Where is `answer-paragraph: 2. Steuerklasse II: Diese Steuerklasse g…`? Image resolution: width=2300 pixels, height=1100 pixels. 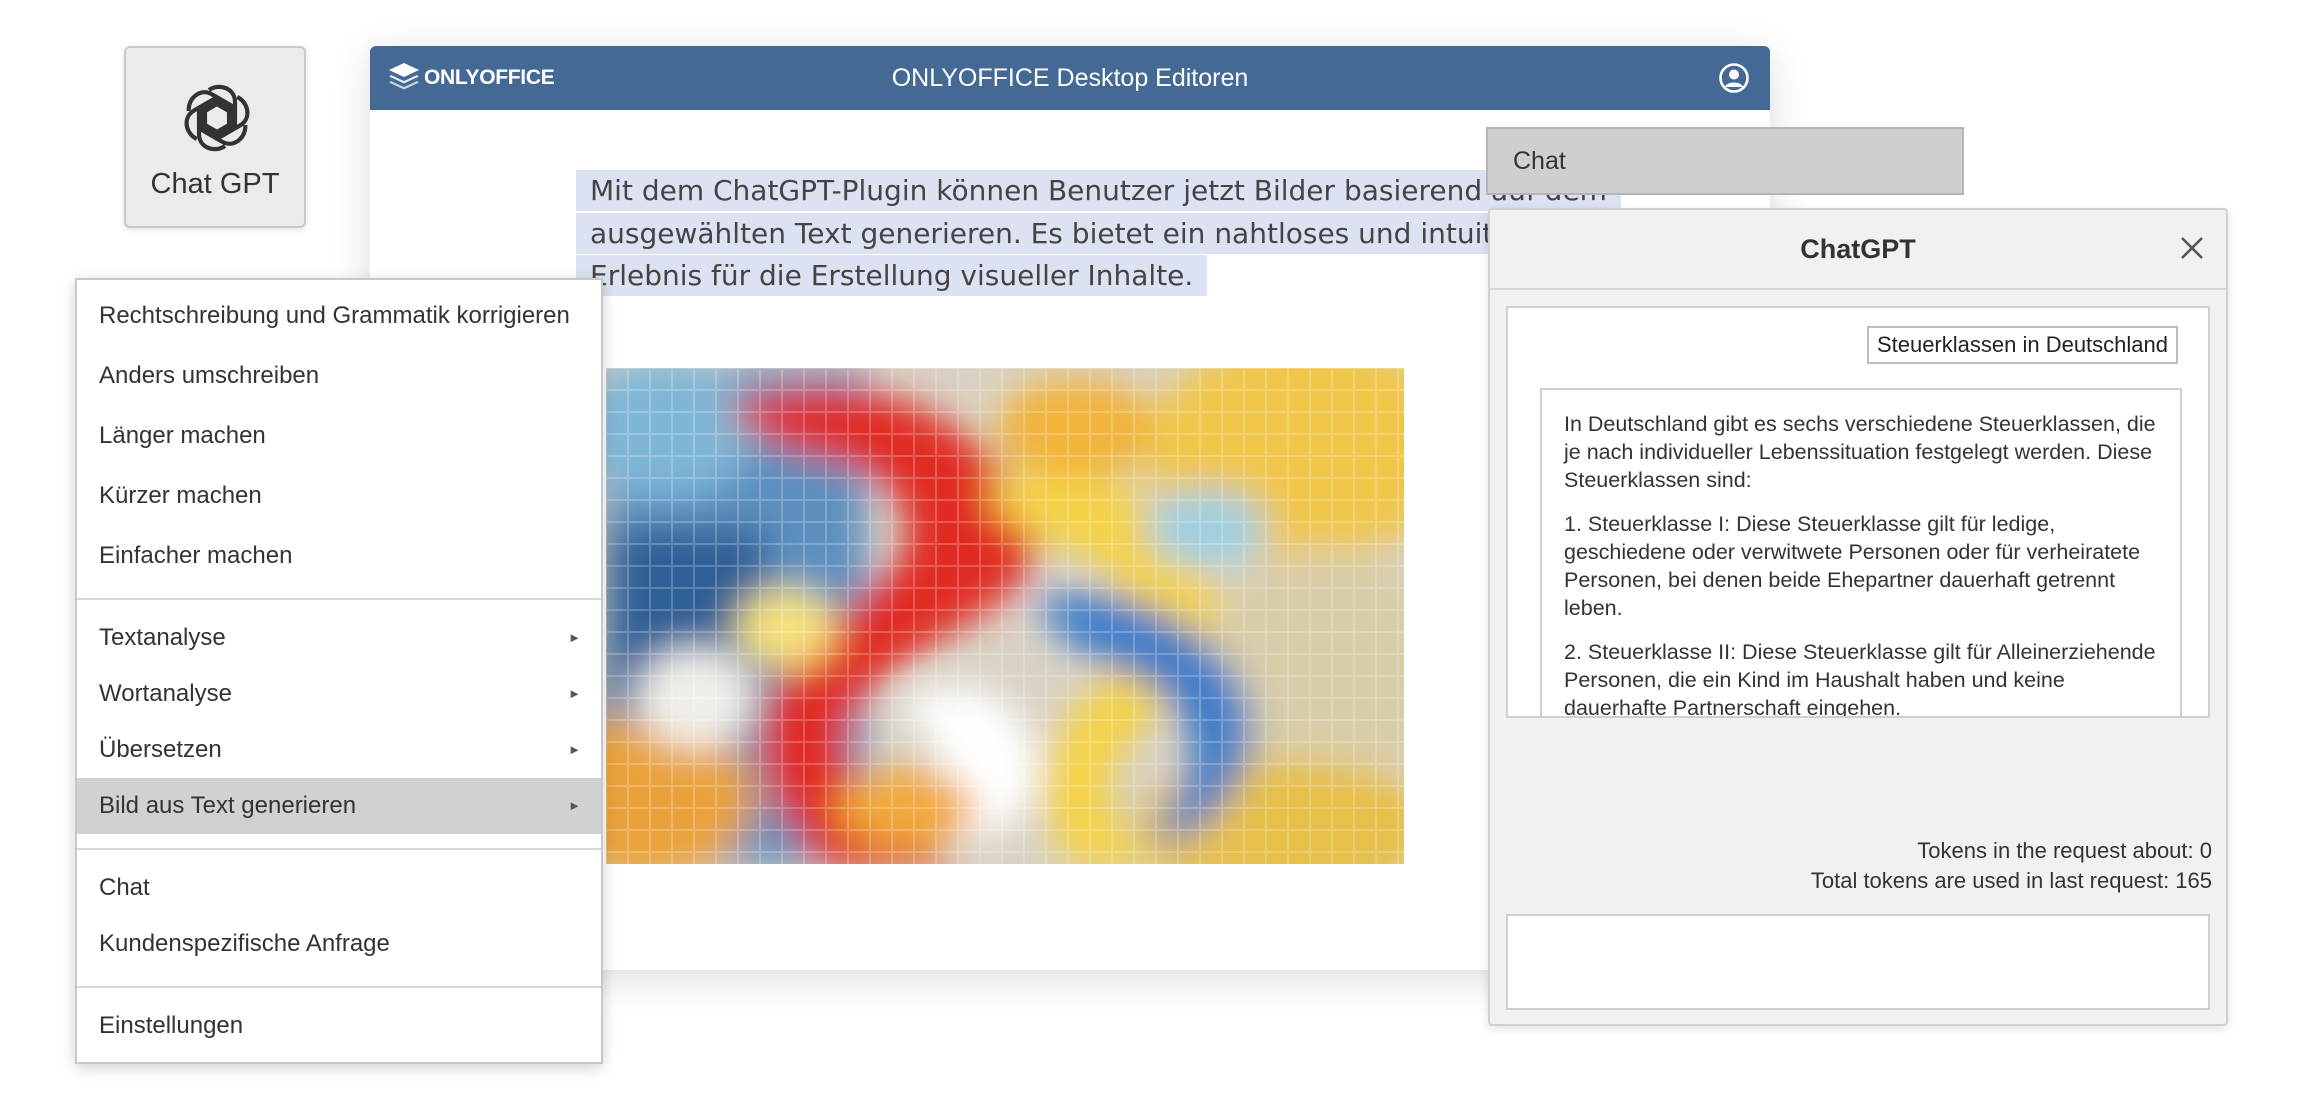
answer-paragraph: 2. Steuerklasse II: Diese Steuerklasse g… is located at coordinates (1860, 679).